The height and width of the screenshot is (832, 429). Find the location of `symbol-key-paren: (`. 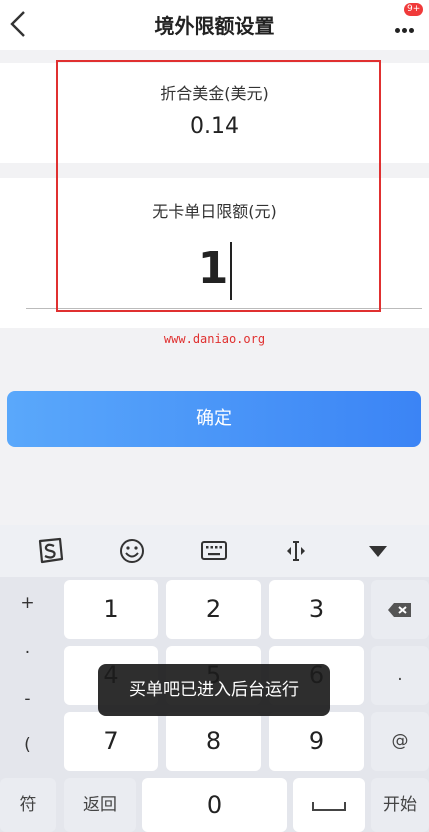

symbol-key-paren: ( is located at coordinates (27, 745).